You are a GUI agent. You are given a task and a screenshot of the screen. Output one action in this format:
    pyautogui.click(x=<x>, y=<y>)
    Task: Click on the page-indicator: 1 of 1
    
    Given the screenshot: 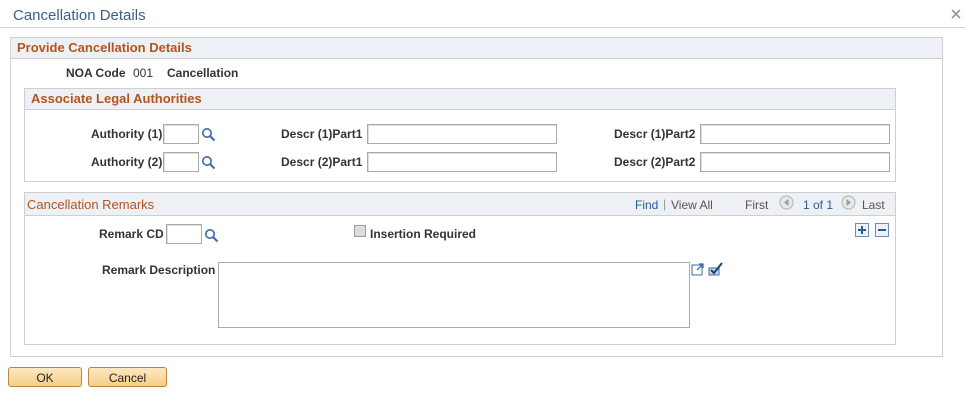 What is the action you would take?
    pyautogui.click(x=818, y=205)
    